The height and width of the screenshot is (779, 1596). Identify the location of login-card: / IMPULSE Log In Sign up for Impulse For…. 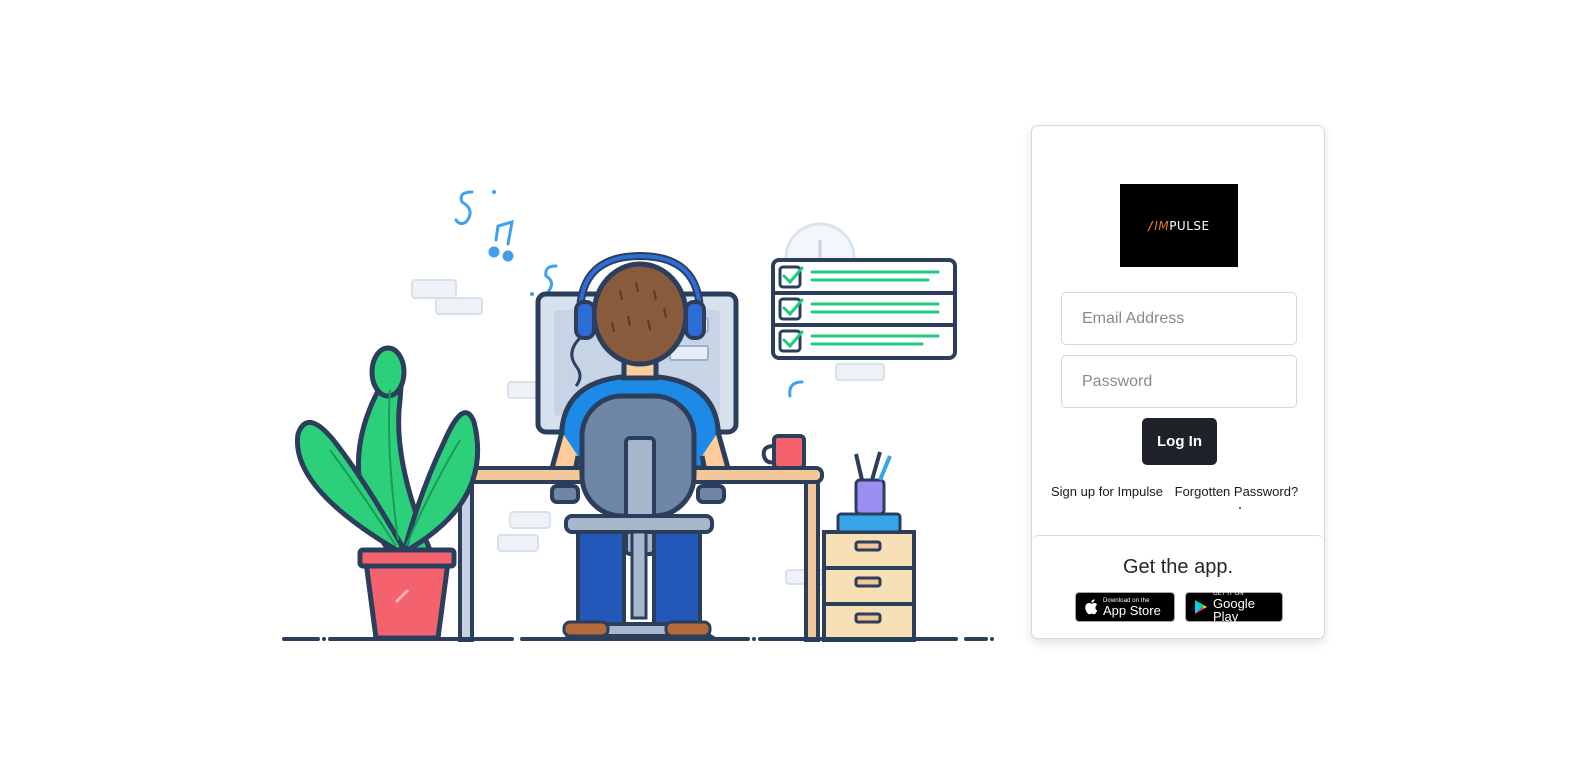
(1178, 382).